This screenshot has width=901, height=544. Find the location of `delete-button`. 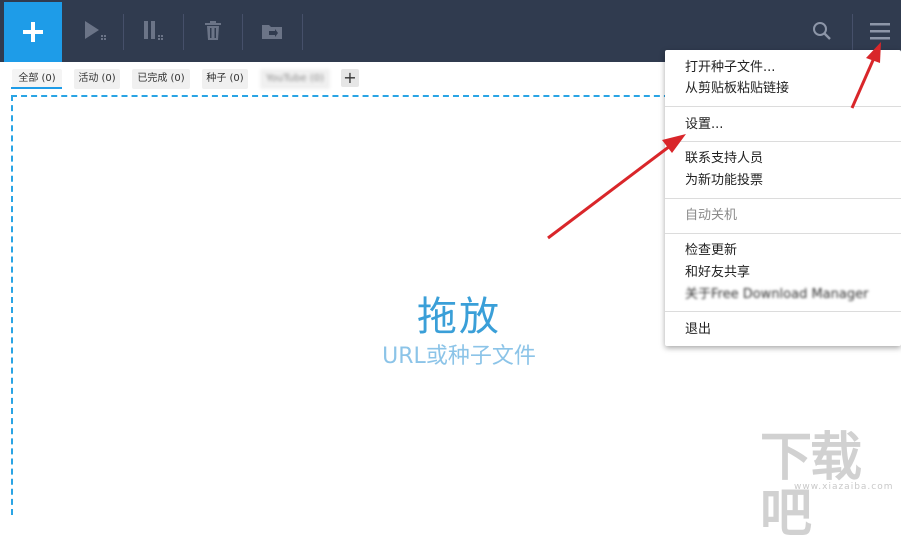

delete-button is located at coordinates (213, 31).